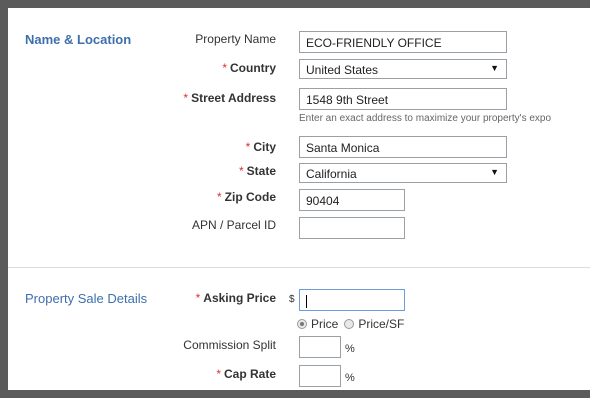  Describe the element at coordinates (292, 299) in the screenshot. I see `currency-symbol: $` at that location.